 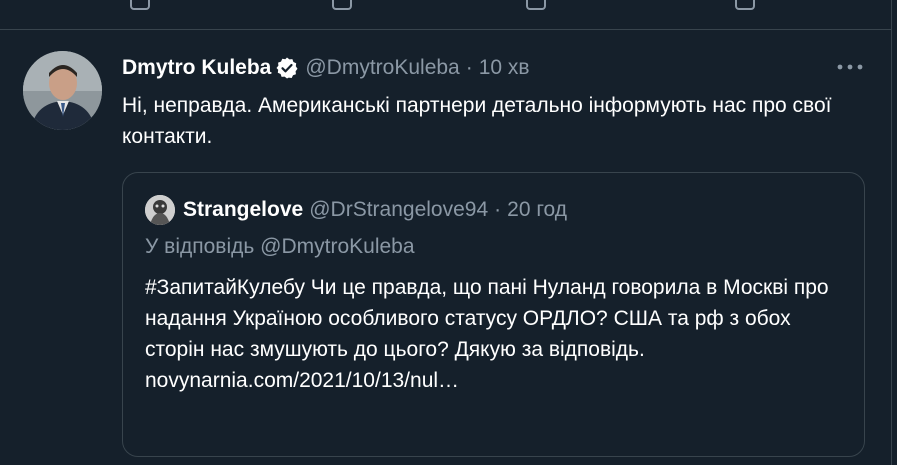 What do you see at coordinates (160, 210) in the screenshot?
I see `quoted-avatar` at bounding box center [160, 210].